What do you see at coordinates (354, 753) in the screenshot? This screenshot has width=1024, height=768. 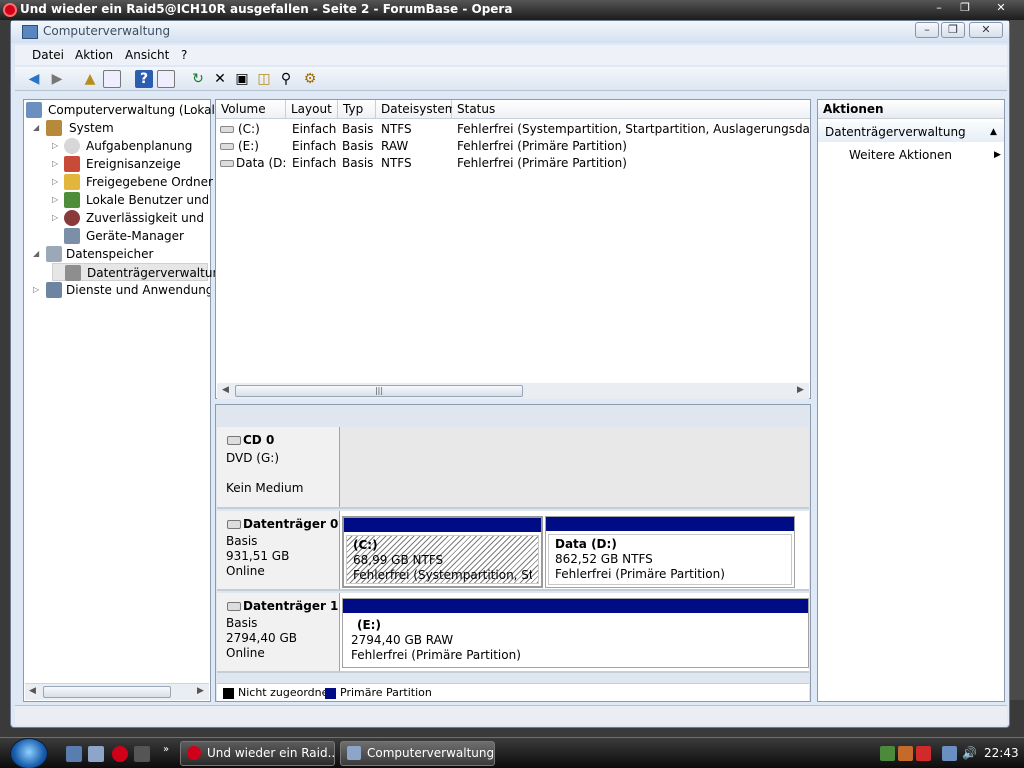 I see `computer-management-icon` at bounding box center [354, 753].